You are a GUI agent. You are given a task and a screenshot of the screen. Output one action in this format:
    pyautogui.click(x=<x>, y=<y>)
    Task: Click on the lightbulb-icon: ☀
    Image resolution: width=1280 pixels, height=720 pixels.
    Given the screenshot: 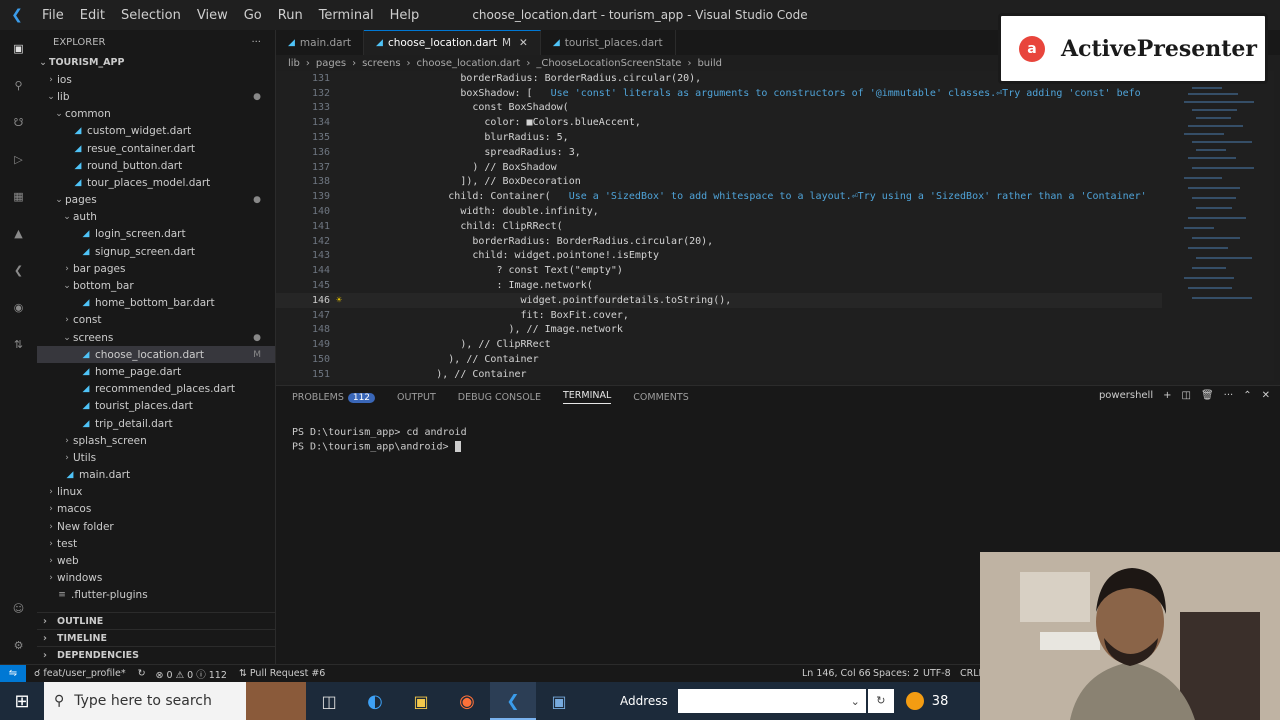 What is the action you would take?
    pyautogui.click(x=339, y=300)
    